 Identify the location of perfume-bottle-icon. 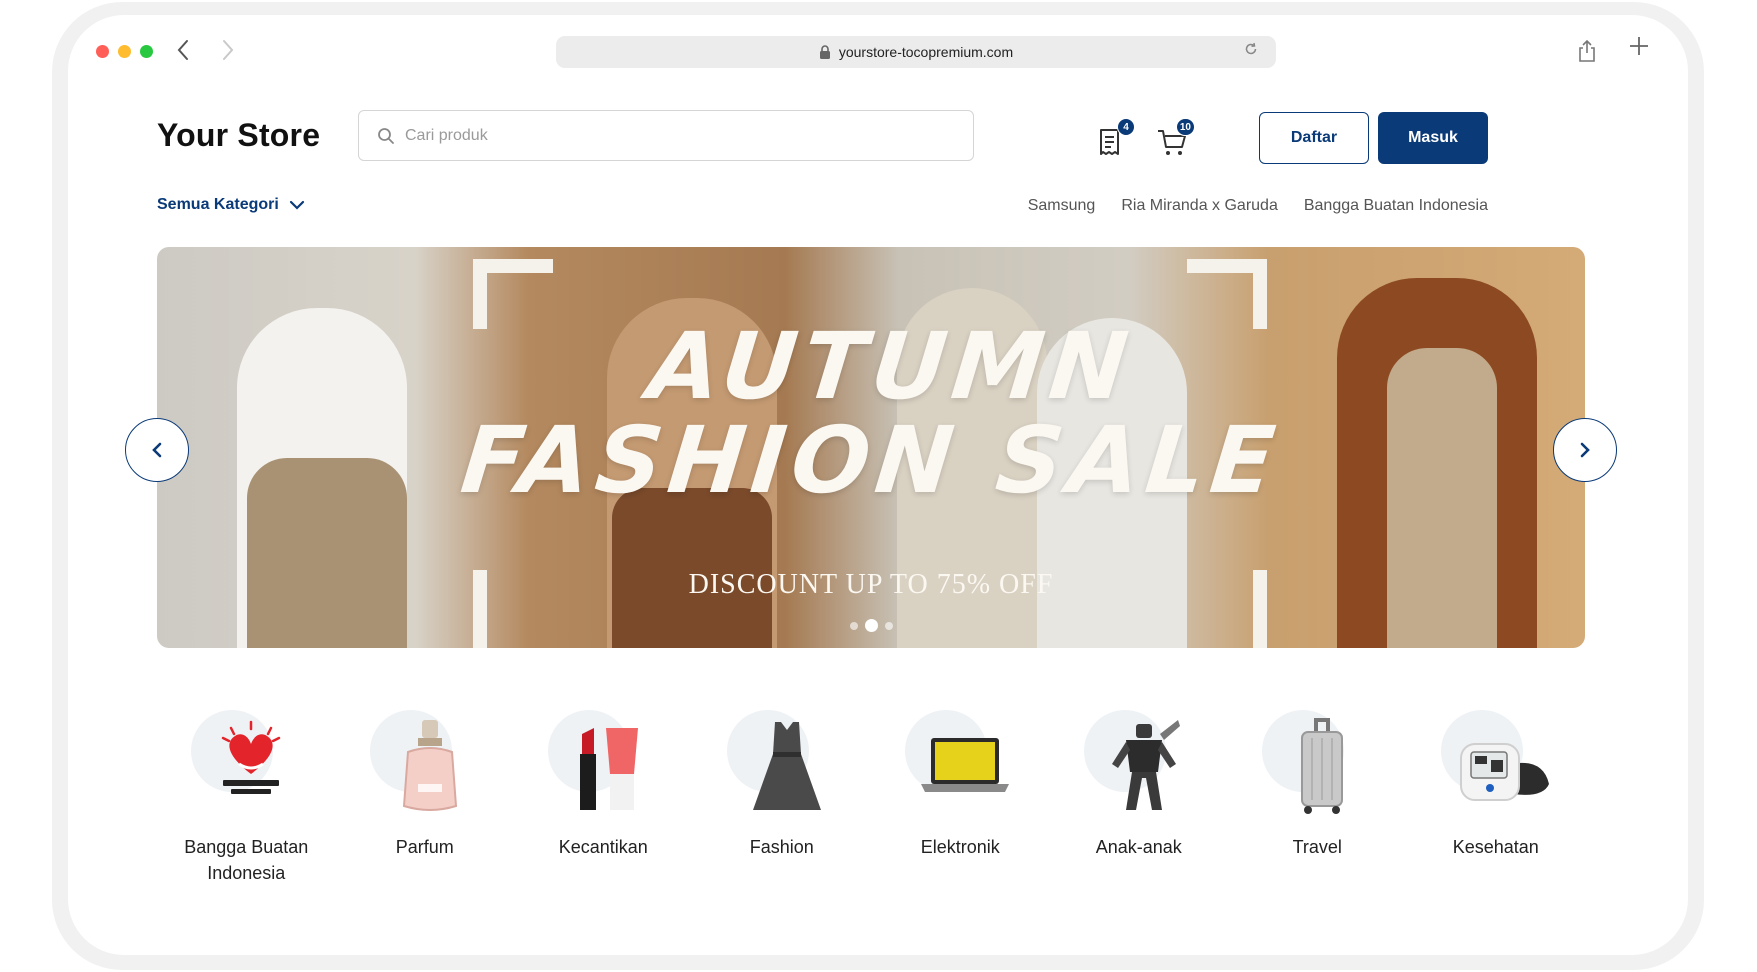
(429, 765).